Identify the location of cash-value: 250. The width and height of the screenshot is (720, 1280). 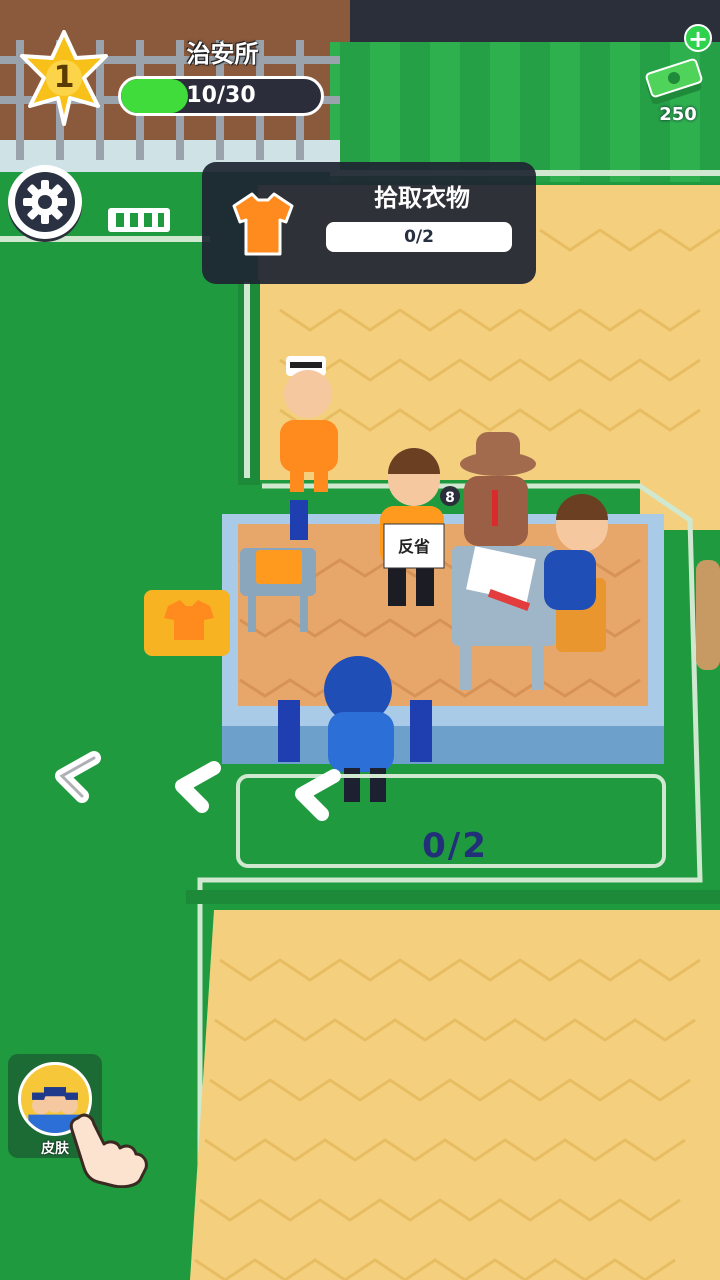
(678, 114).